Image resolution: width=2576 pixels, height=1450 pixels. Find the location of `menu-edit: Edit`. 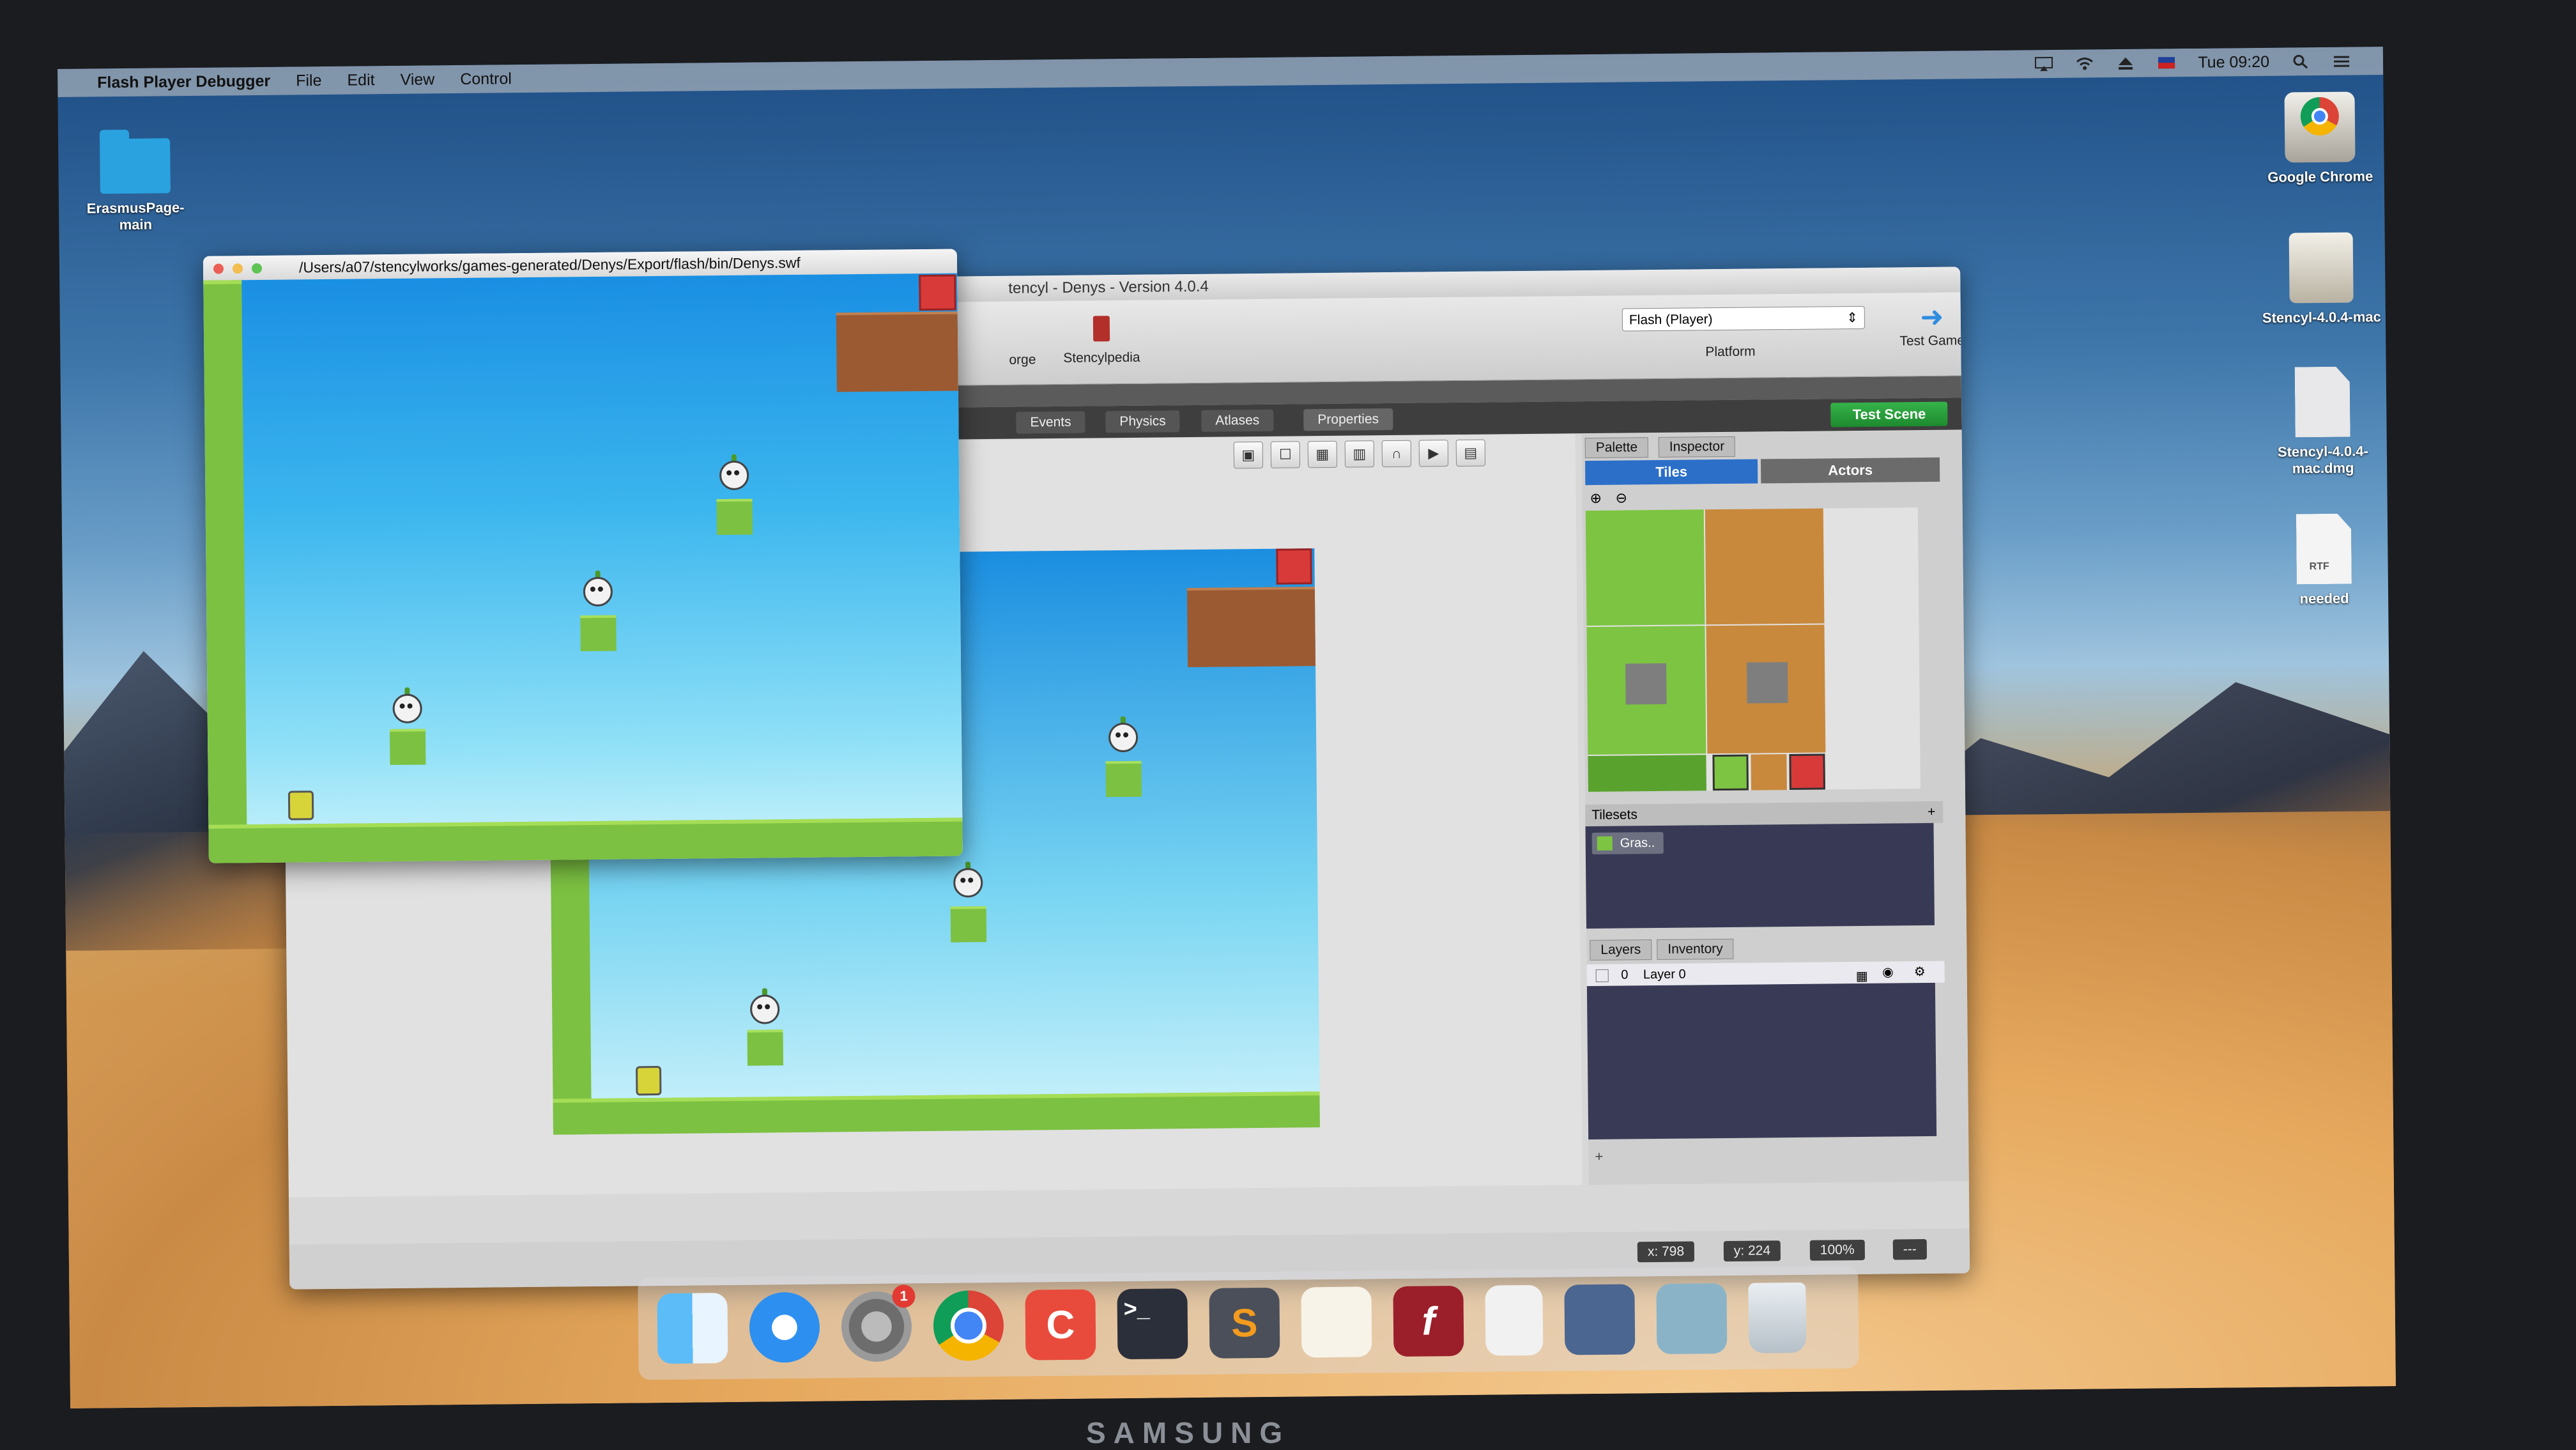

menu-edit: Edit is located at coordinates (360, 80).